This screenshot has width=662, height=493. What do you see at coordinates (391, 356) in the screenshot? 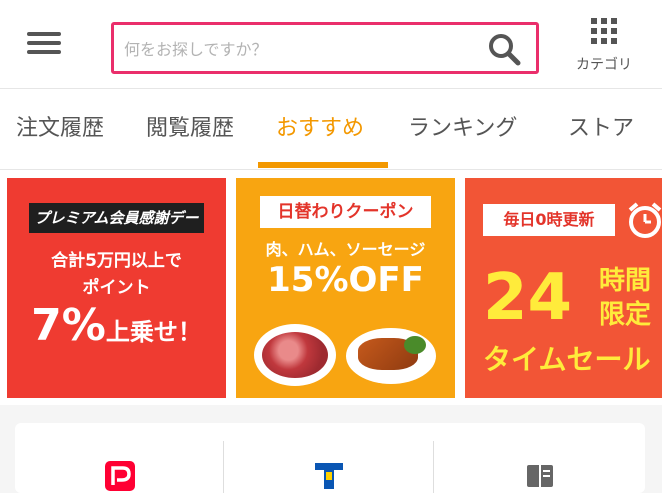
I see `sausage-image` at bounding box center [391, 356].